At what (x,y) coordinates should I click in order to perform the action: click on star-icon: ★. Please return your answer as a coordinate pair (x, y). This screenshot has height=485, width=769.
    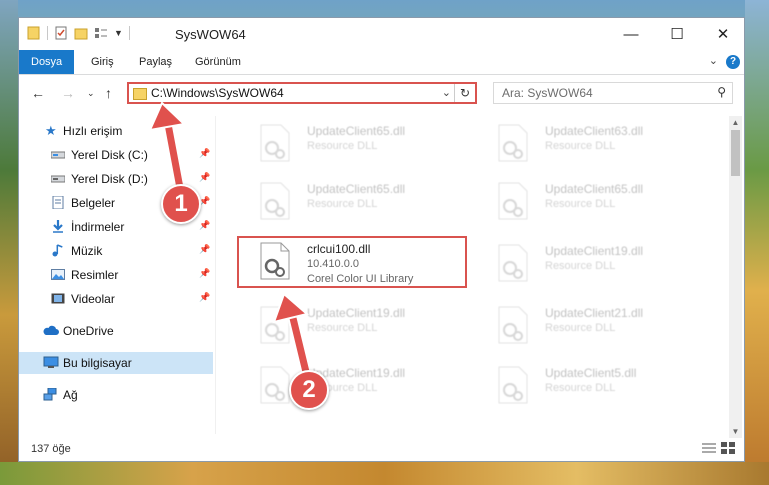
    Looking at the image, I should click on (51, 130).